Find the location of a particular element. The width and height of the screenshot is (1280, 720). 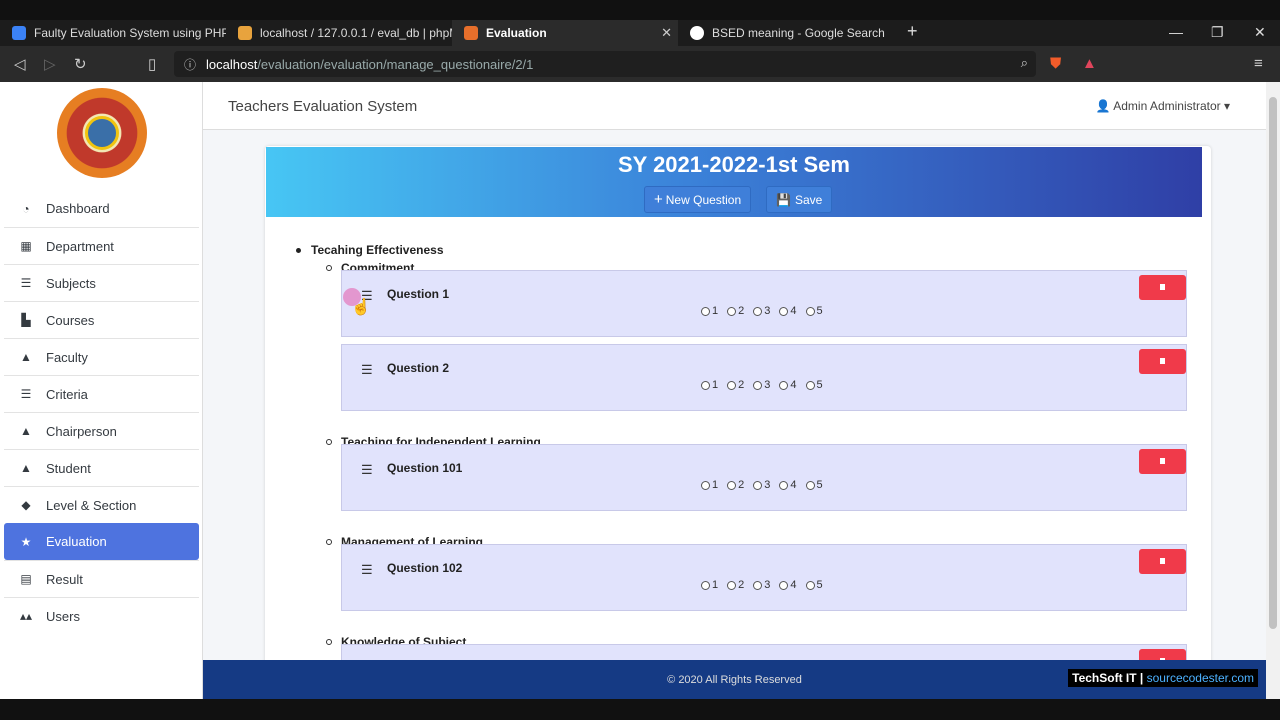

maximize-icon: ❐ is located at coordinates (1217, 32).